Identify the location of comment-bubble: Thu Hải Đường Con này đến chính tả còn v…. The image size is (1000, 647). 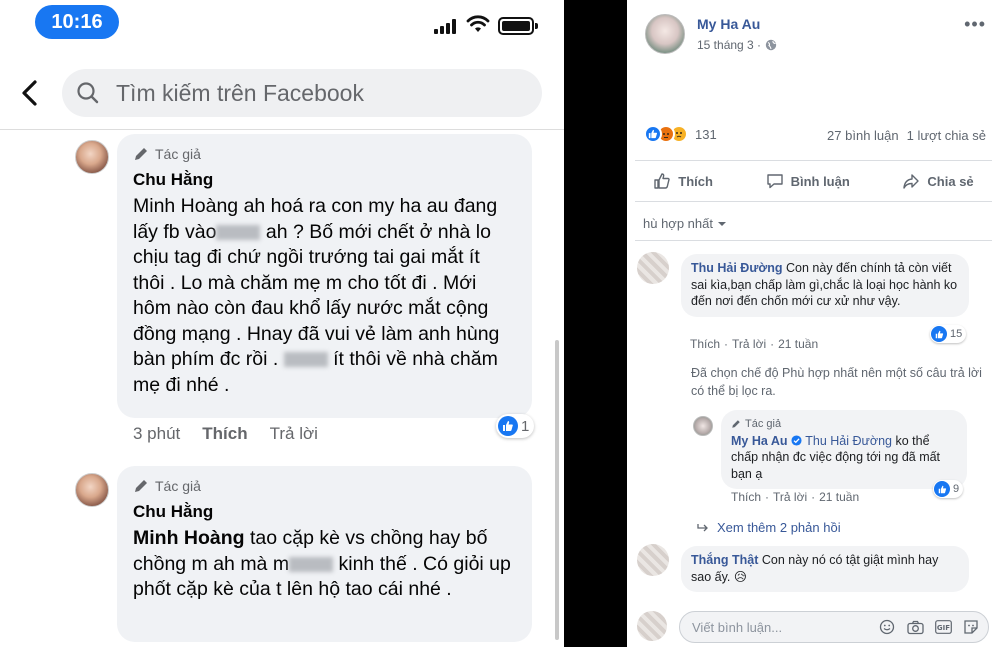
(825, 285).